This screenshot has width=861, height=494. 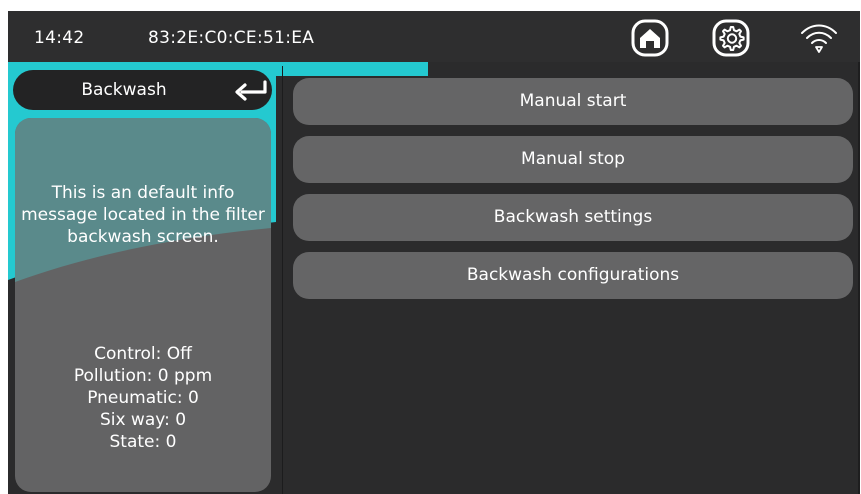 I want to click on screen-title-back-button: Backwash, so click(x=142, y=90).